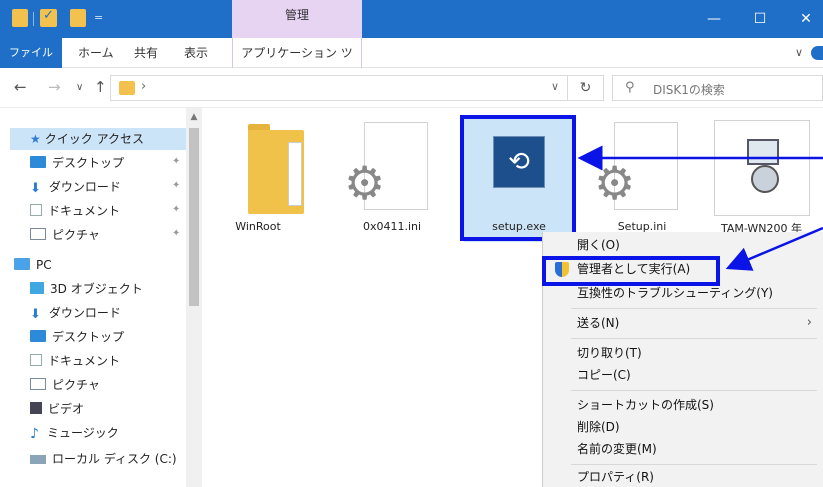 This screenshot has height=487, width=823. What do you see at coordinates (700, 208) in the screenshot?
I see `annotation-arrows` at bounding box center [700, 208].